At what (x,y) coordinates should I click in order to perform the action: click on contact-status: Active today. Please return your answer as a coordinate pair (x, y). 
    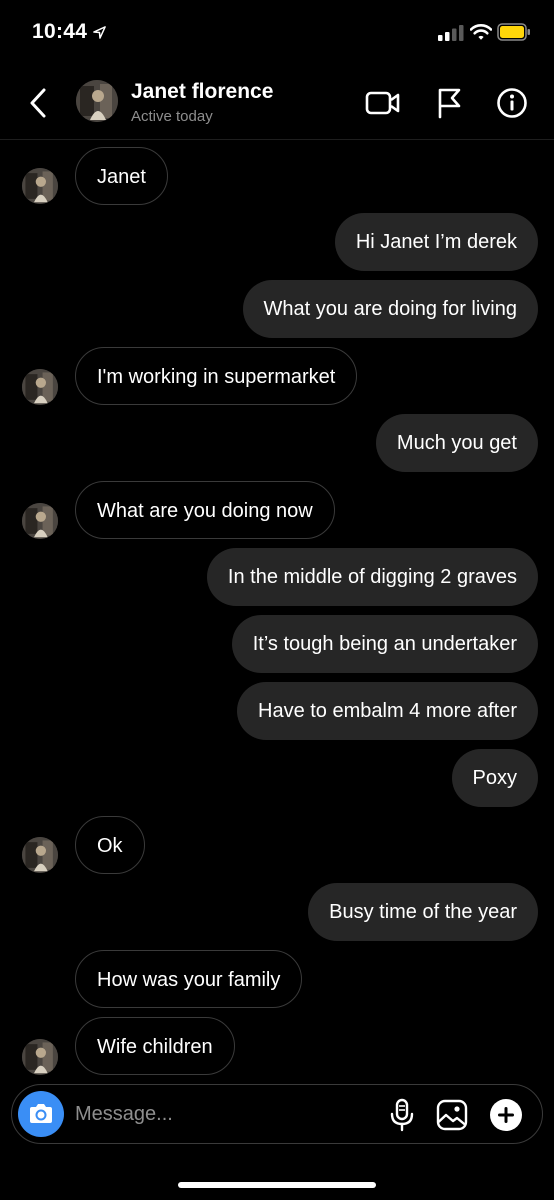
    Looking at the image, I should click on (172, 116).